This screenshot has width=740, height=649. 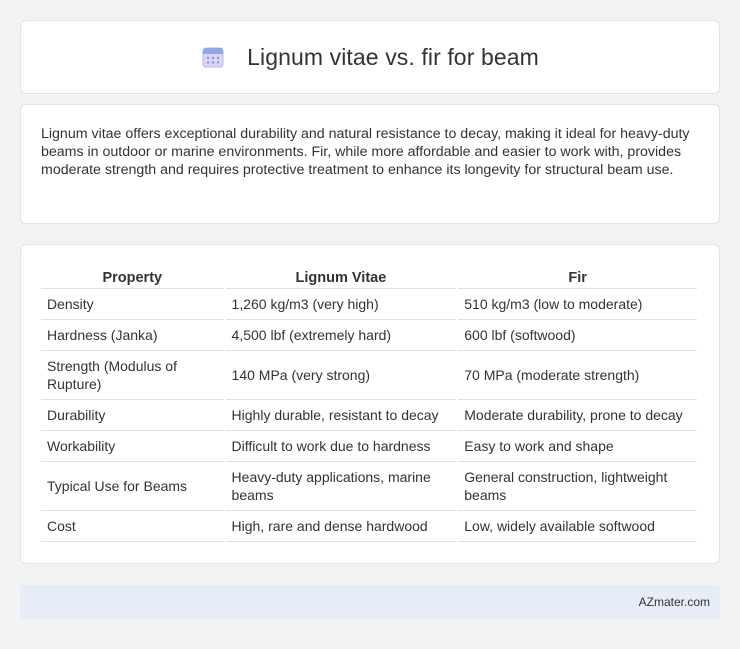 What do you see at coordinates (132, 375) in the screenshot?
I see `cell-property: Strength (Modulus of Rupture)` at bounding box center [132, 375].